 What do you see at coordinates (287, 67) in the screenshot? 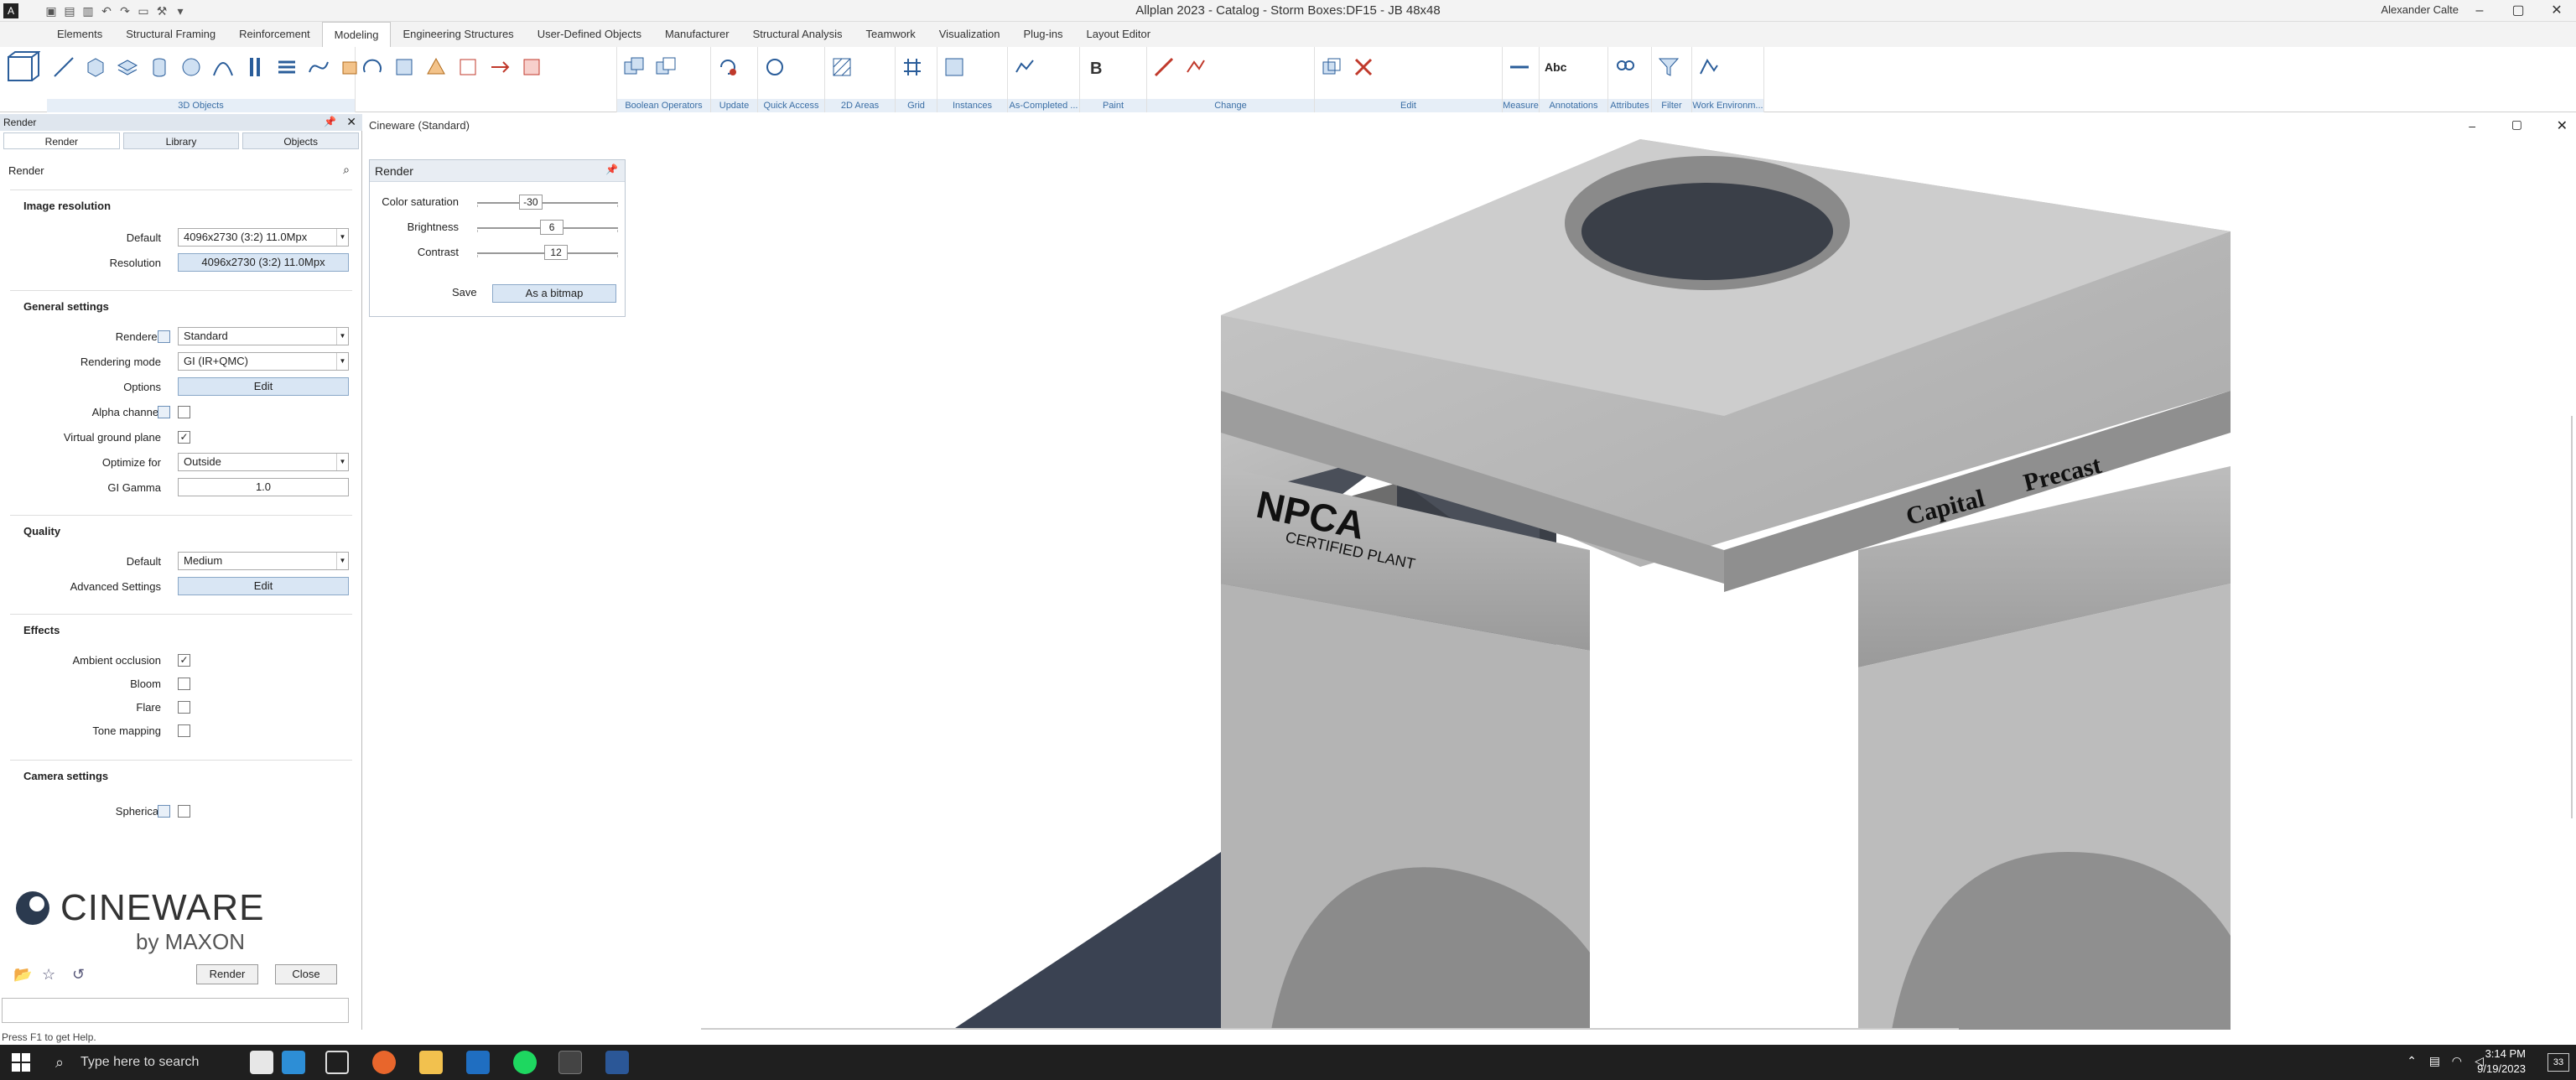
I see `stack-icon` at bounding box center [287, 67].